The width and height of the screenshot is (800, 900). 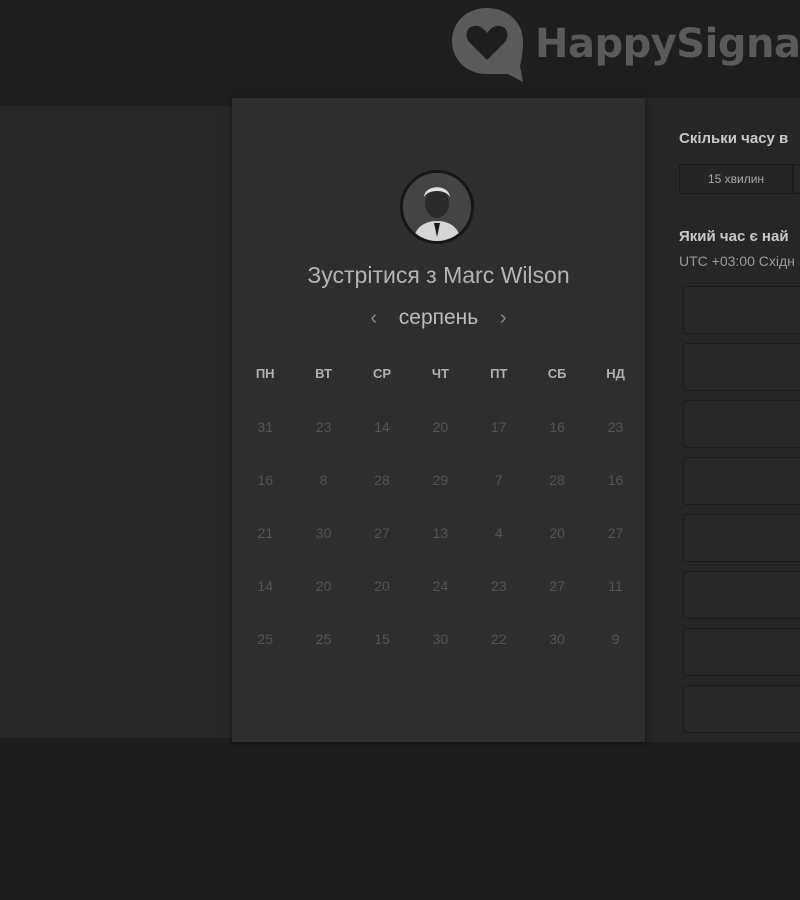 I want to click on duration-option-next, so click(x=796, y=179).